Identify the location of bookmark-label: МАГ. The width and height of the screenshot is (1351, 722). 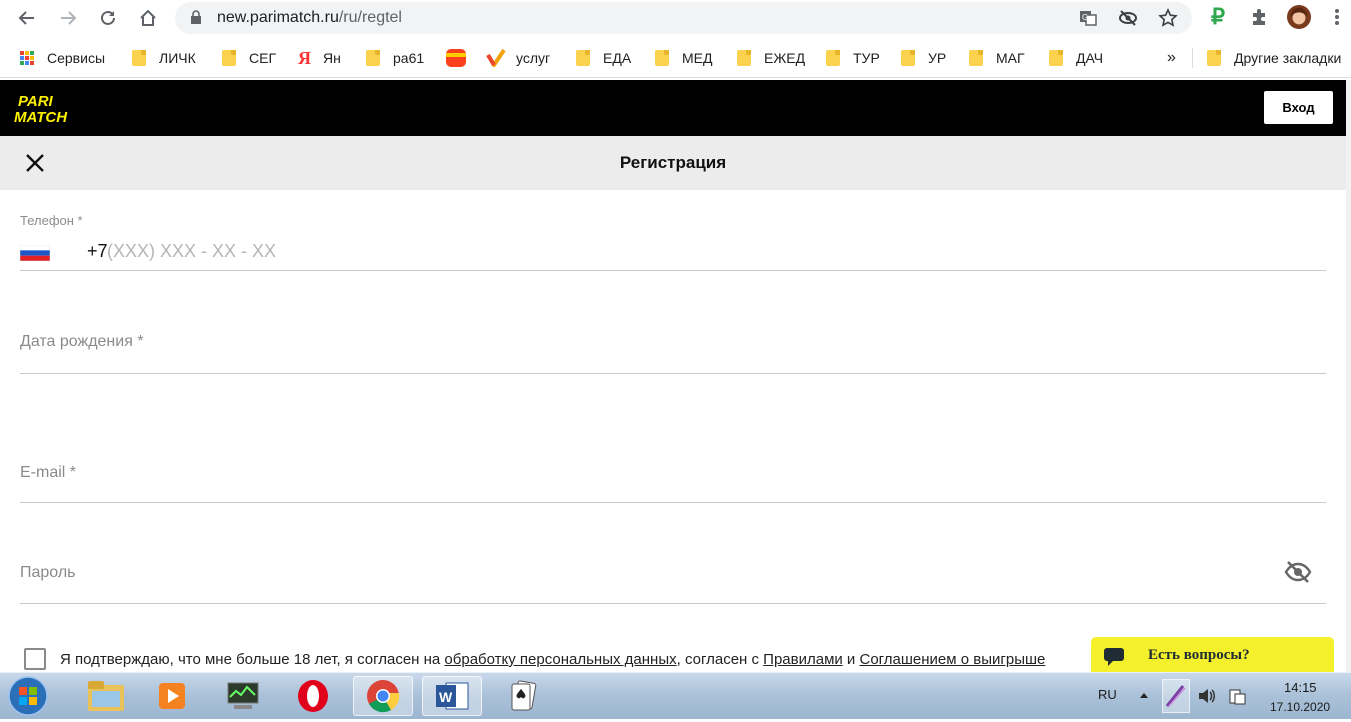
(1010, 58).